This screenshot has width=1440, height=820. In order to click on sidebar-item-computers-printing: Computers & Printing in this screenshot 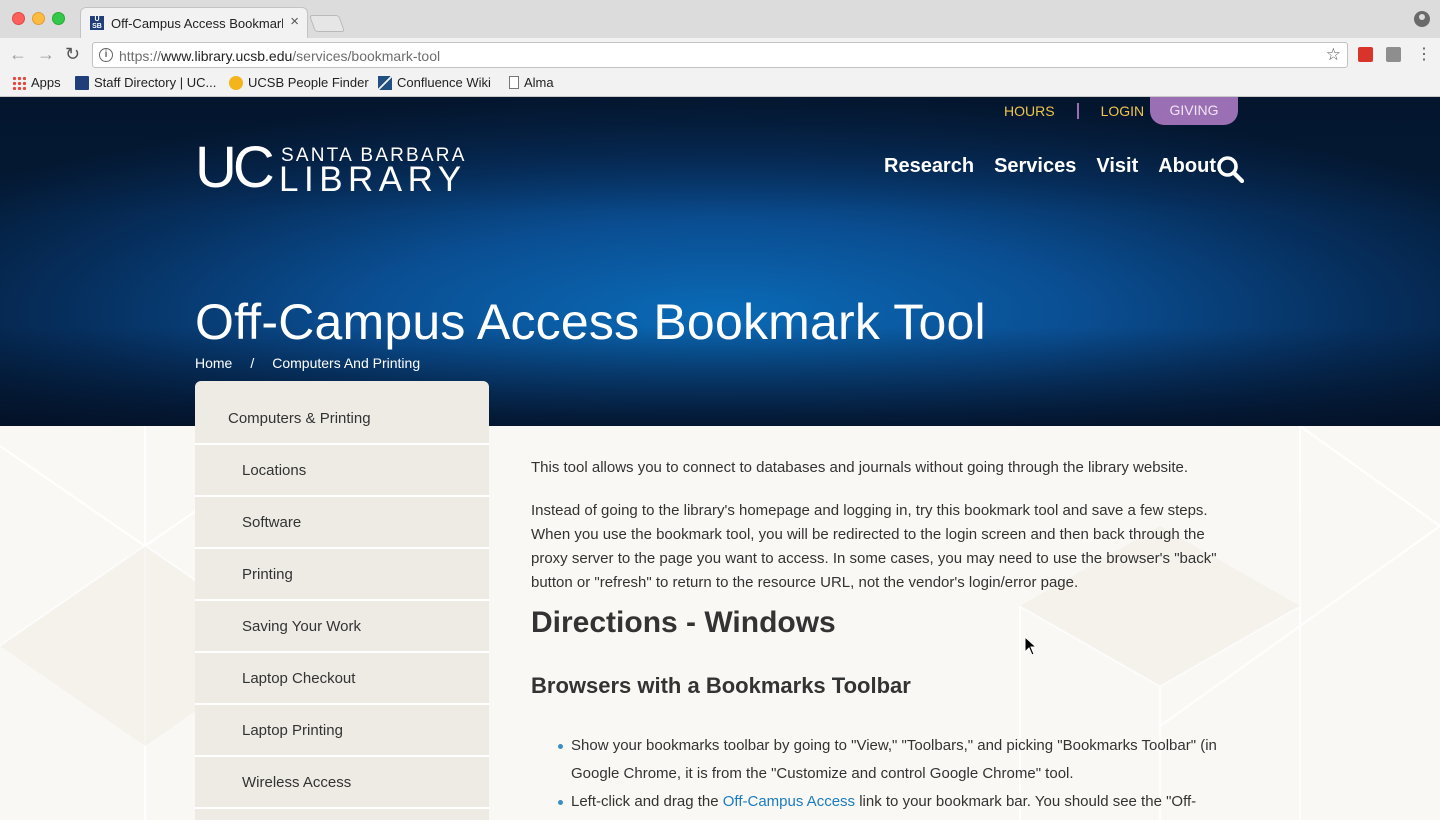, I will do `click(342, 419)`.